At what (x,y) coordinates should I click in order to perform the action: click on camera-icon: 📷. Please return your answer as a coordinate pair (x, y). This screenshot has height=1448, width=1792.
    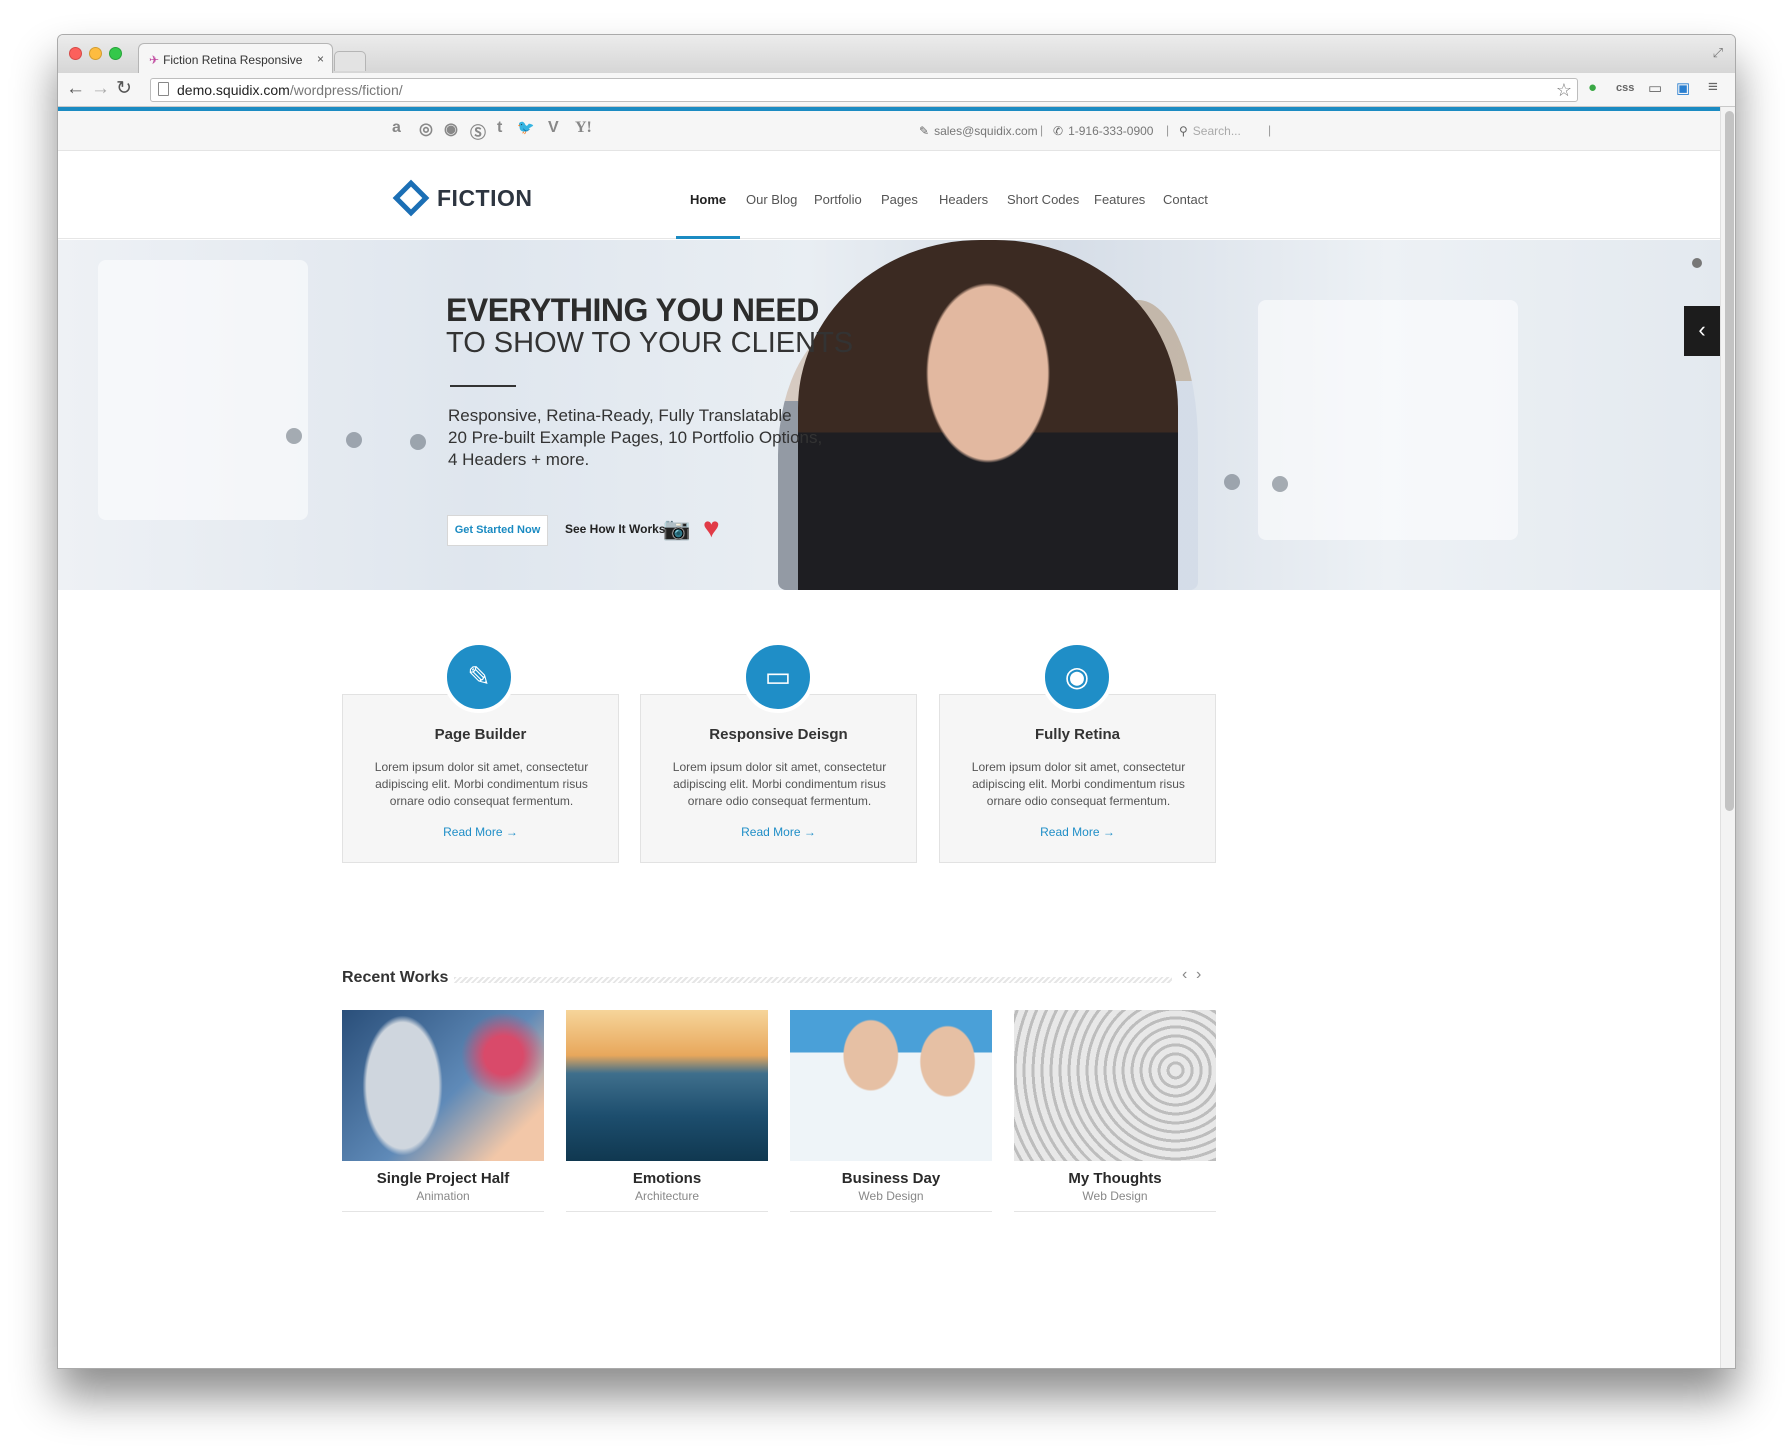
    Looking at the image, I should click on (677, 528).